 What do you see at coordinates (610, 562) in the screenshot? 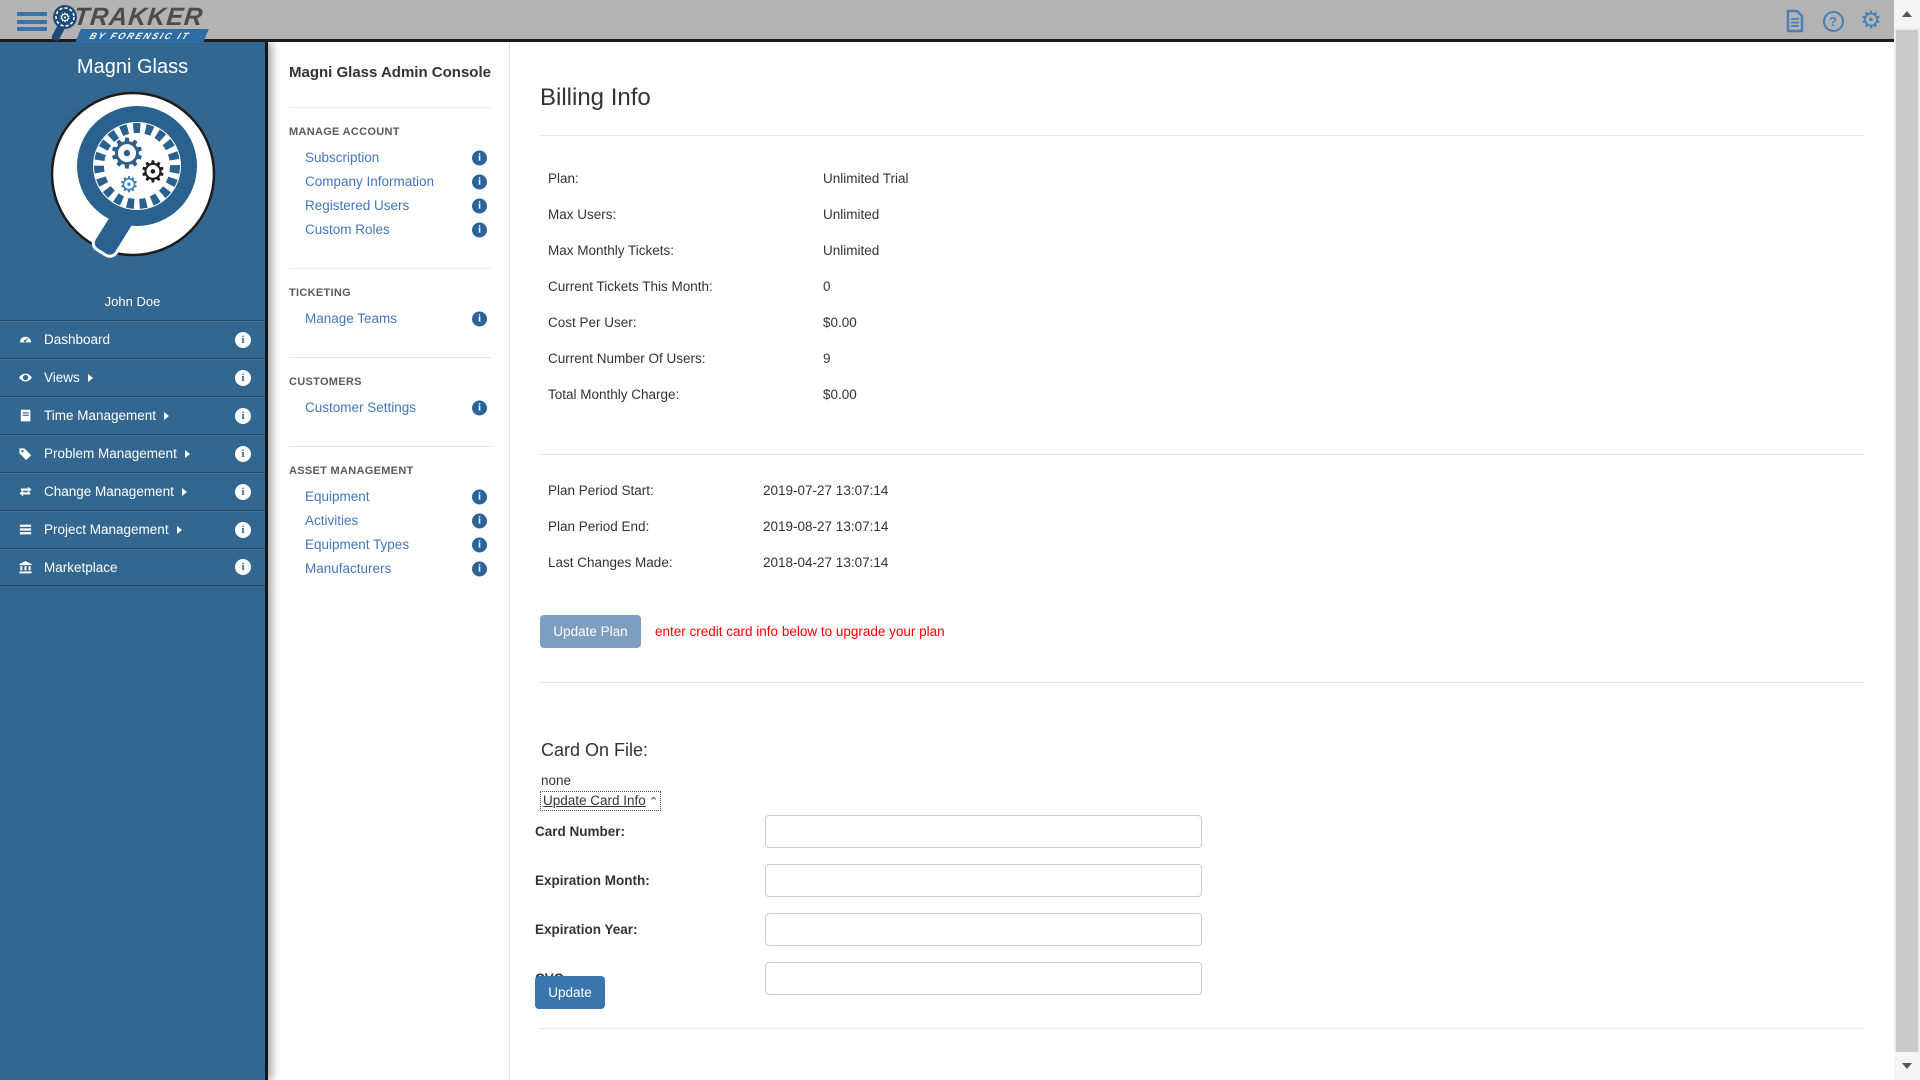
I see `period-row-label: Last Changes Made:` at bounding box center [610, 562].